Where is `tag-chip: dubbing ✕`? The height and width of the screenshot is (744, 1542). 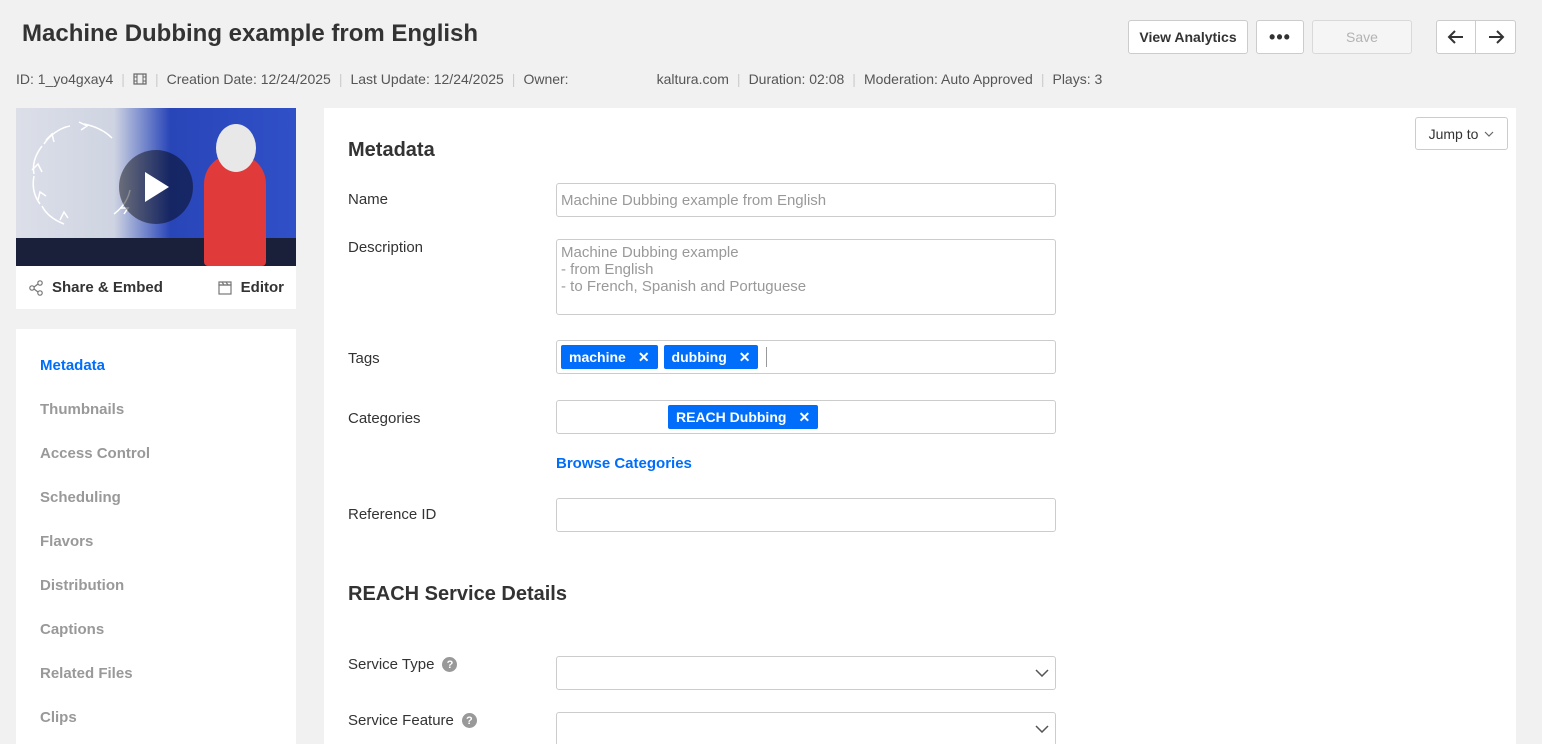
tag-chip: dubbing ✕ is located at coordinates (711, 357).